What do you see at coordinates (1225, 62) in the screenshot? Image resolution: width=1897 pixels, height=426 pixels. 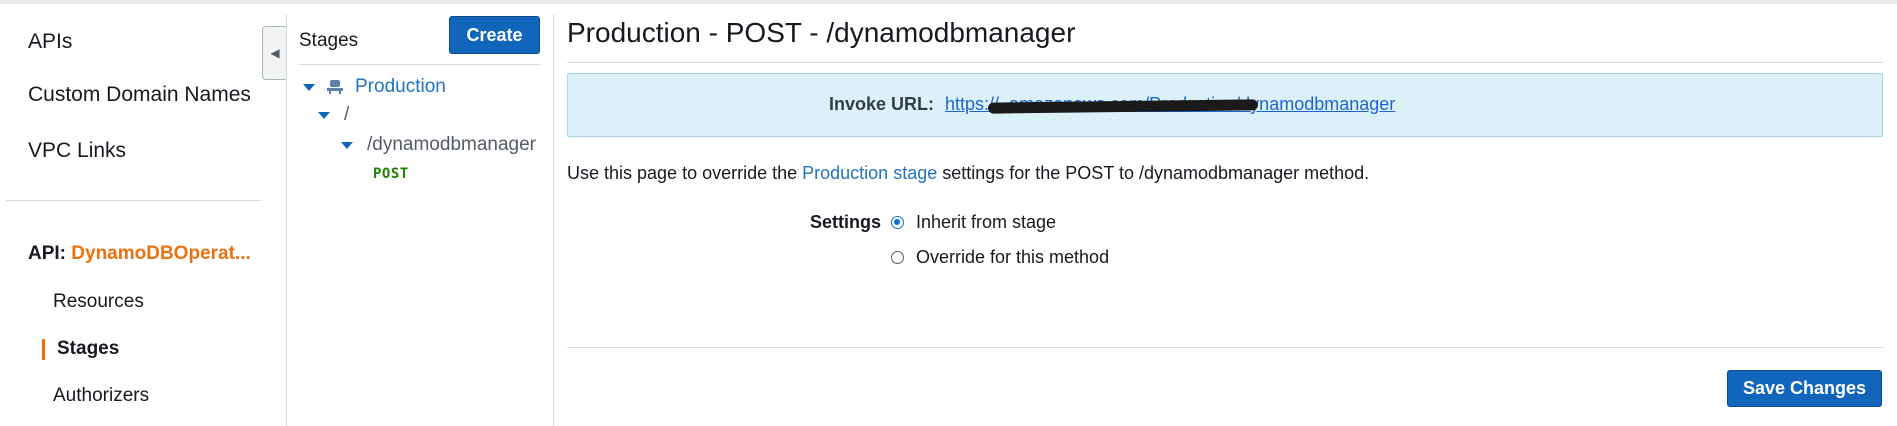 I see `title-divider` at bounding box center [1225, 62].